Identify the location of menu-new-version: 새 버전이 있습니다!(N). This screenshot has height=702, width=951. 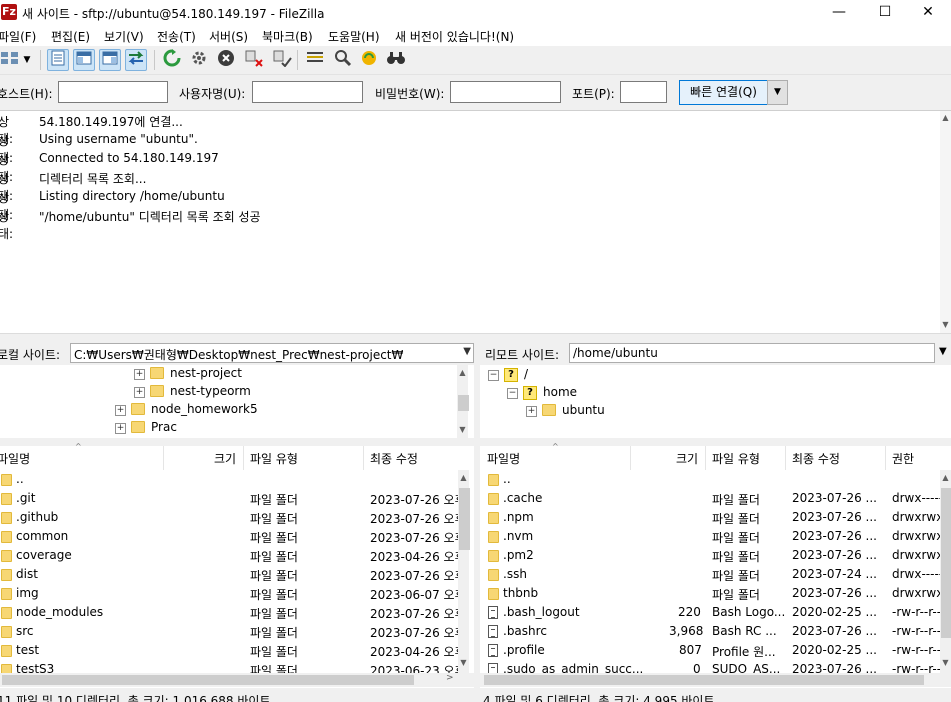
(454, 36).